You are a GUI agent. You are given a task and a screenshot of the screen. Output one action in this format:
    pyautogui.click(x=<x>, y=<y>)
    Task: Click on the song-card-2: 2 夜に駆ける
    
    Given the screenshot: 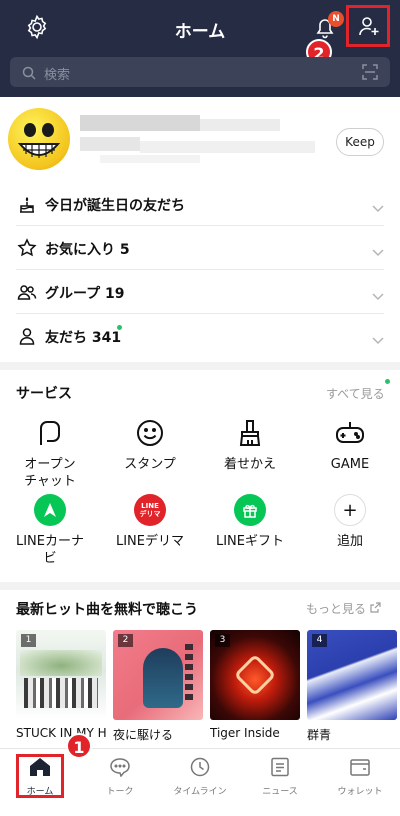 What is the action you would take?
    pyautogui.click(x=158, y=686)
    